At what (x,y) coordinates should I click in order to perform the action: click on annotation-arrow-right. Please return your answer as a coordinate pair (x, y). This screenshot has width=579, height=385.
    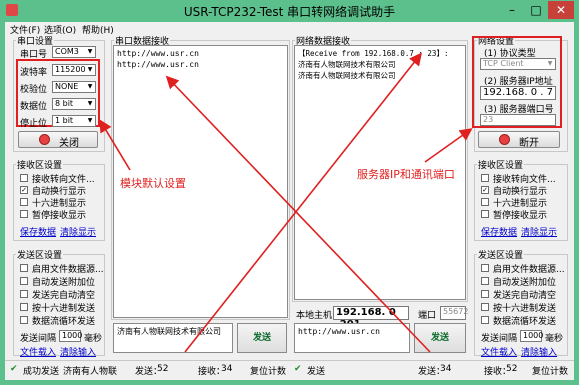
    Looking at the image, I should click on (448, 145).